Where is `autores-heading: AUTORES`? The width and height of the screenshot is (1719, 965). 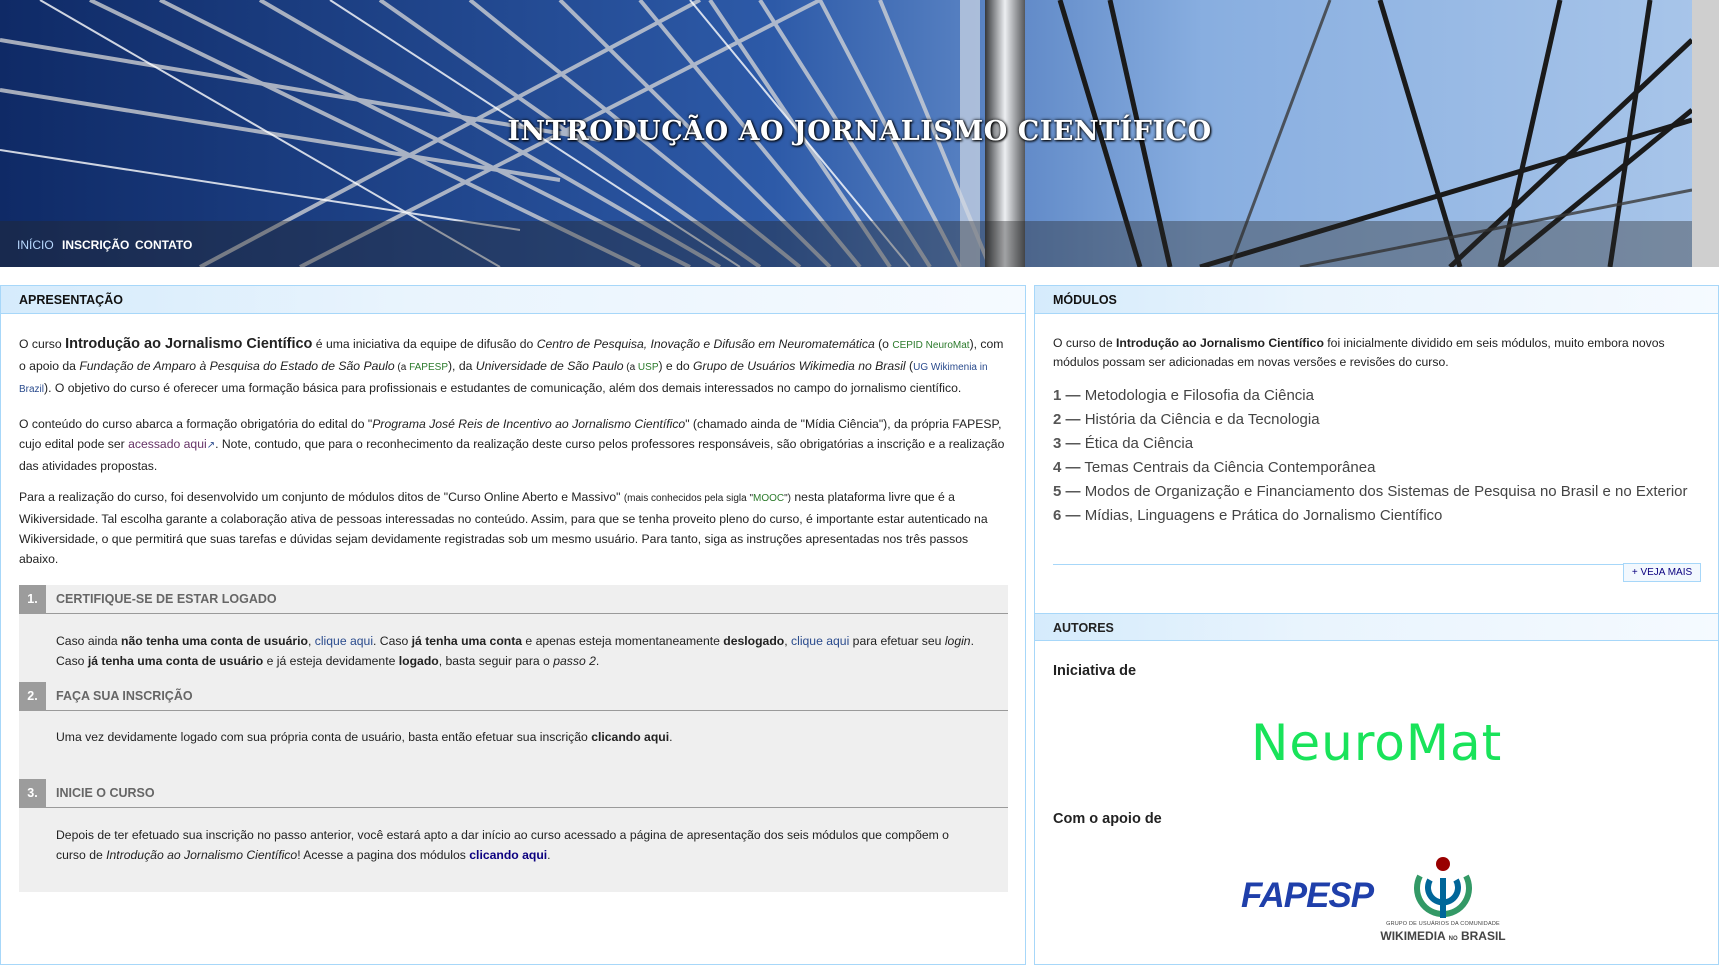
autores-heading: AUTORES is located at coordinates (1376, 627).